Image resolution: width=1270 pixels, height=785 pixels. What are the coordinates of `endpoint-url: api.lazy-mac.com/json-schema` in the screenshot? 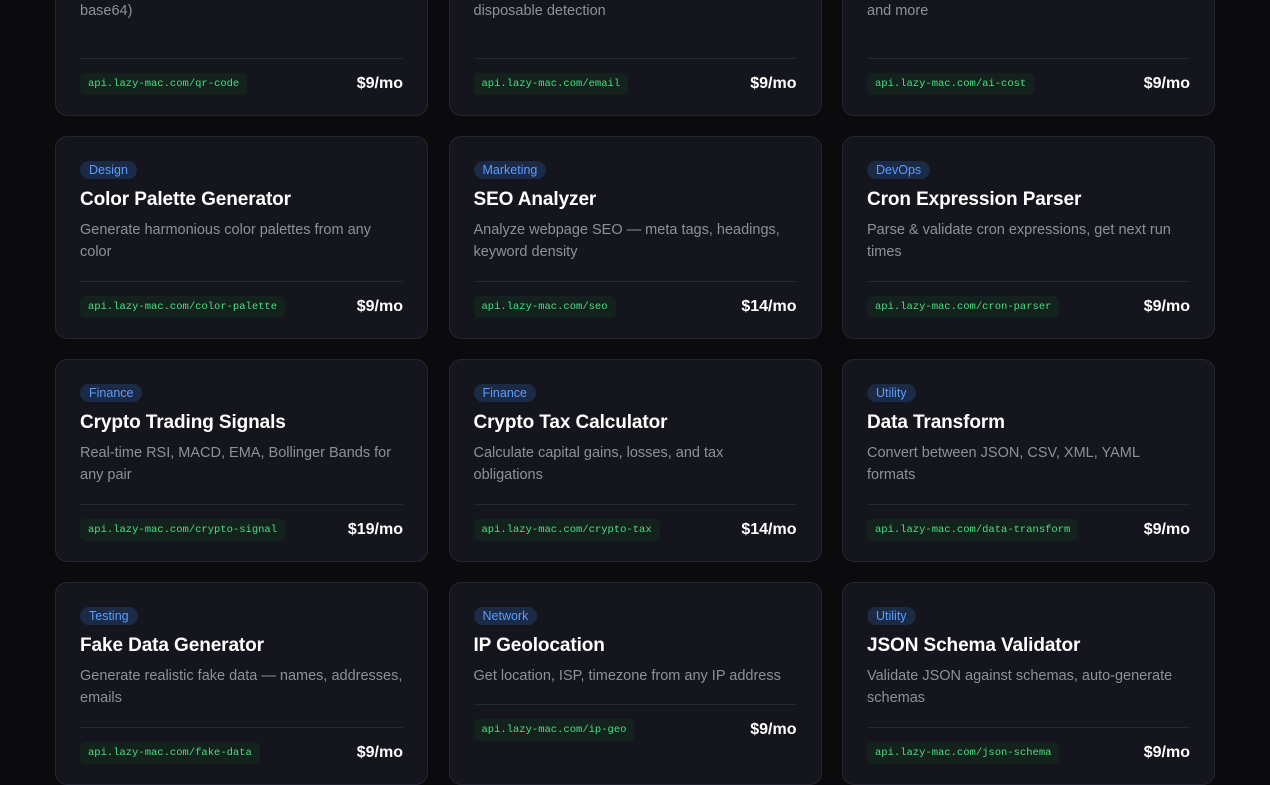 It's located at (963, 753).